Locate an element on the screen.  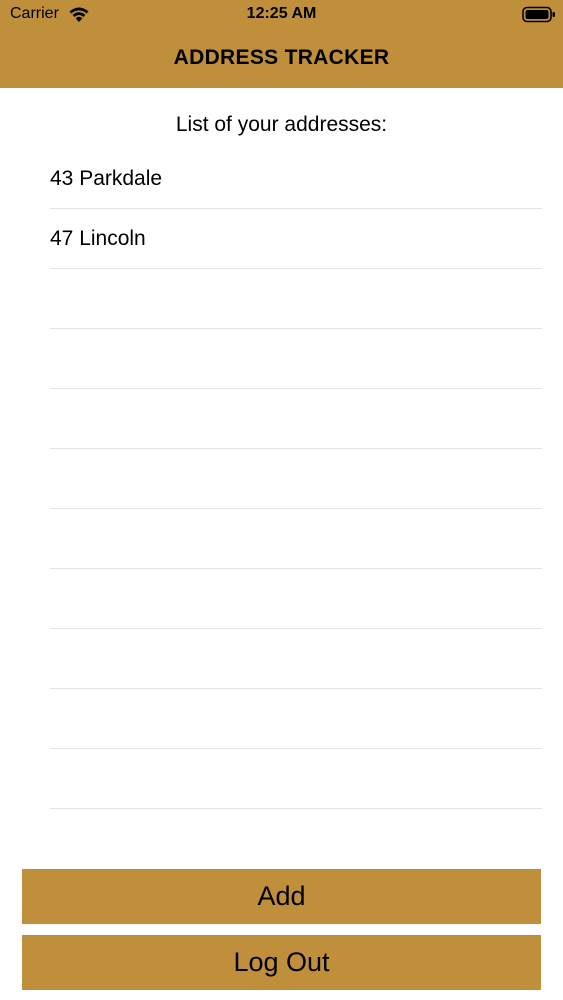
list-item: 47 Lincoln is located at coordinates (296, 239).